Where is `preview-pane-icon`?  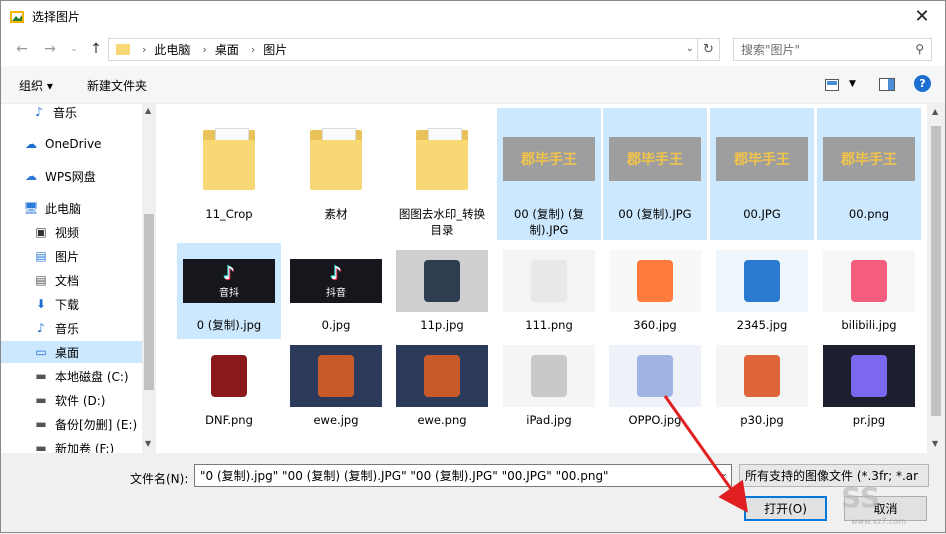
preview-pane-icon is located at coordinates (887, 84).